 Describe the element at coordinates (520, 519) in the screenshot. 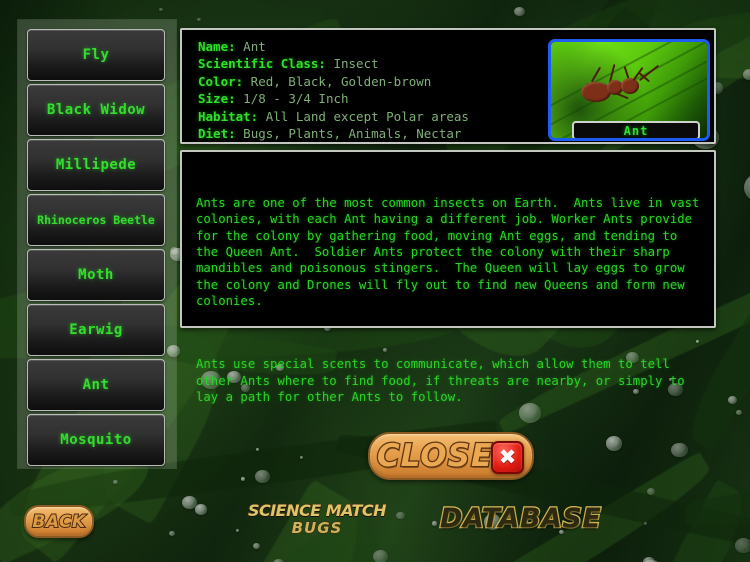

I see `database-heading: DATABASE` at that location.